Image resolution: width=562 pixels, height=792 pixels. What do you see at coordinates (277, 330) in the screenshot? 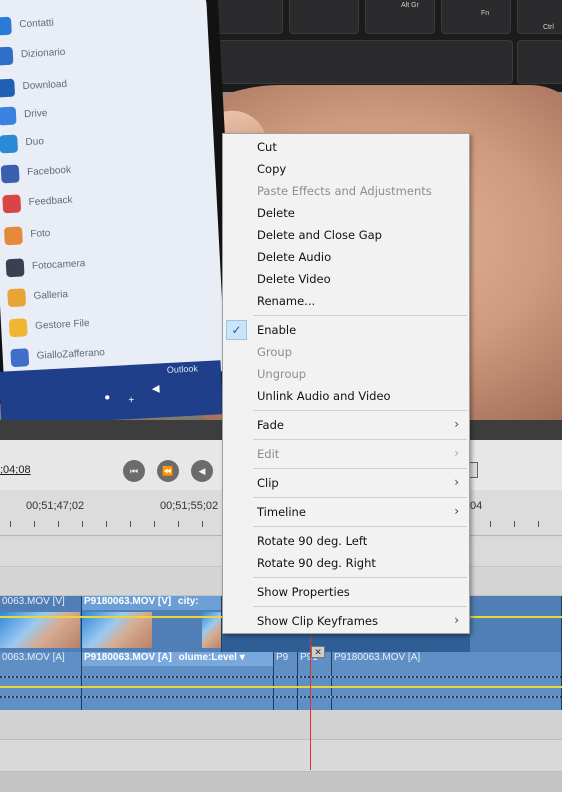
I see `menu-item-label: Enable` at bounding box center [277, 330].